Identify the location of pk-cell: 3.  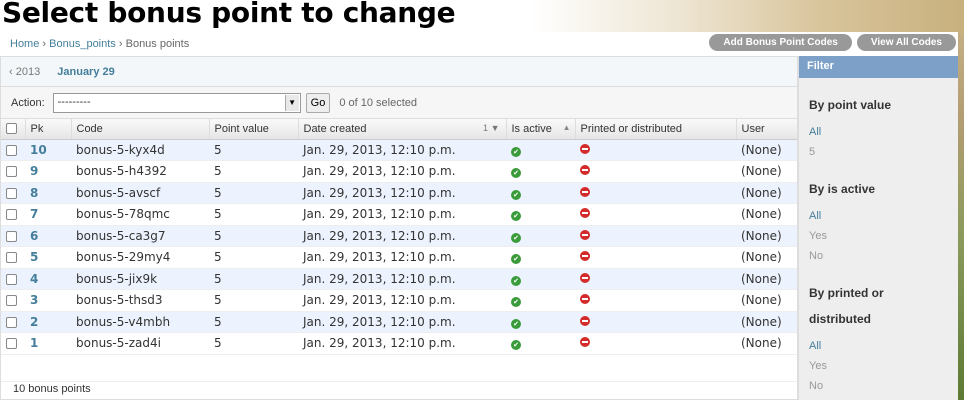
(48, 300).